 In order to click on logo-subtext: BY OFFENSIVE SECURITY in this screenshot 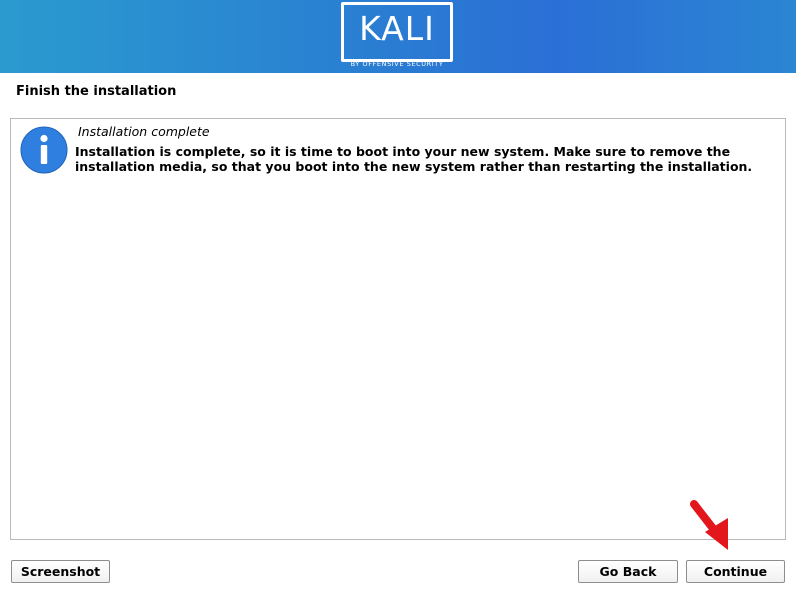, I will do `click(397, 64)`.